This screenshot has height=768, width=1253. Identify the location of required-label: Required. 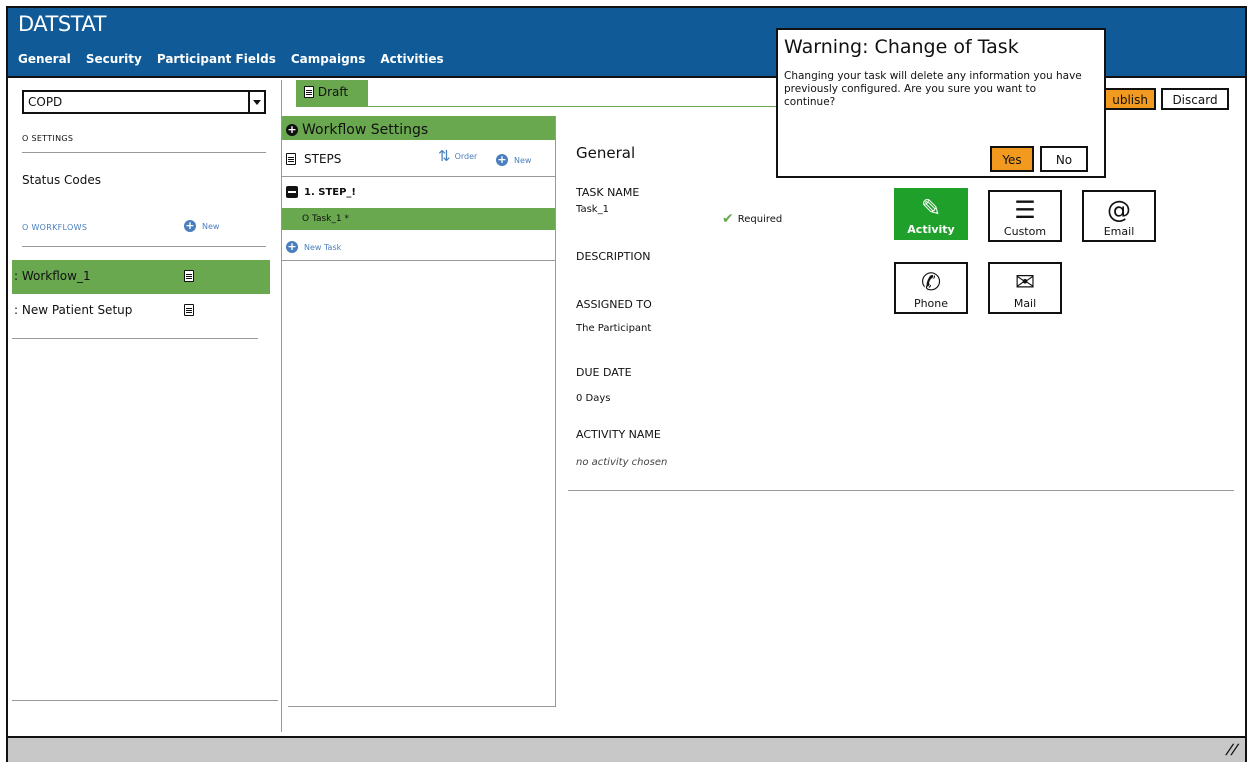
(760, 219).